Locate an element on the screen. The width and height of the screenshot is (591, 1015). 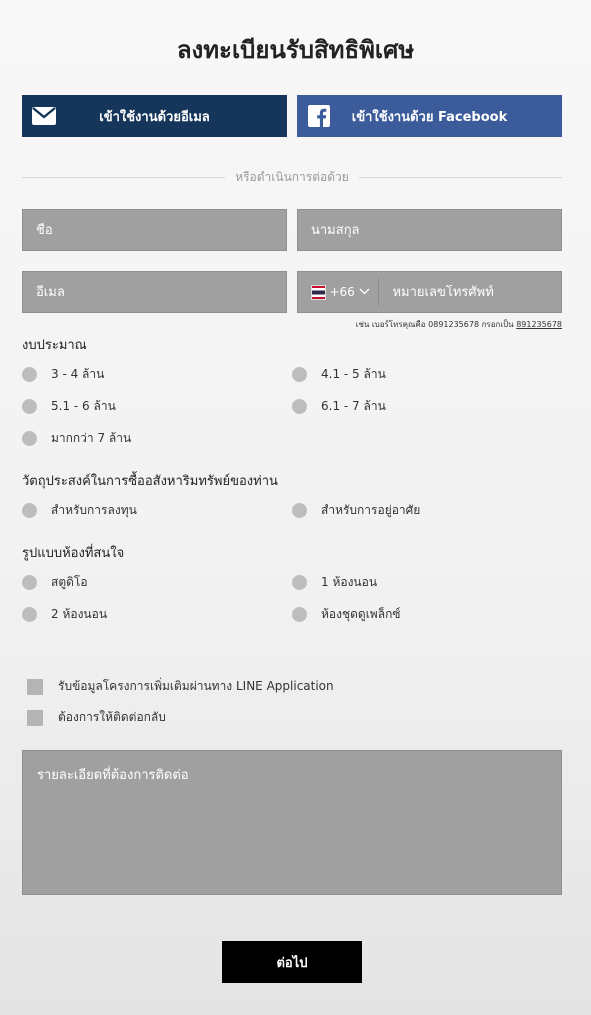
budget-option: 6.1 - 7 ล้าน is located at coordinates (339, 406).